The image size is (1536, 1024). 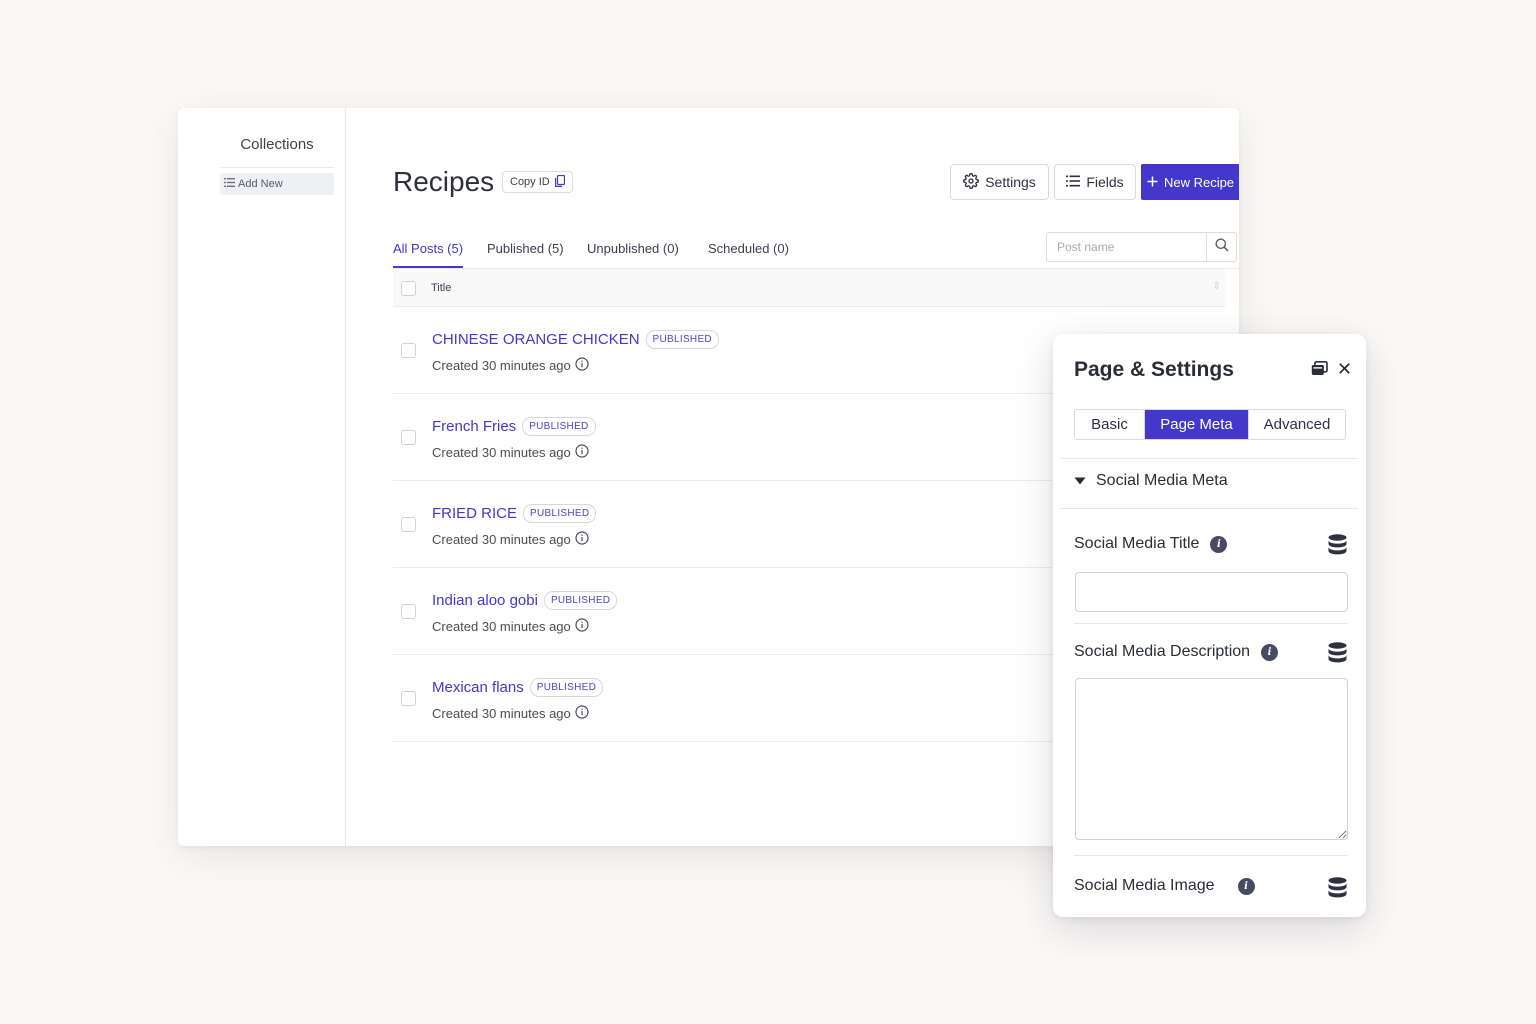 I want to click on add-new-collection-button: Add New, so click(x=277, y=184).